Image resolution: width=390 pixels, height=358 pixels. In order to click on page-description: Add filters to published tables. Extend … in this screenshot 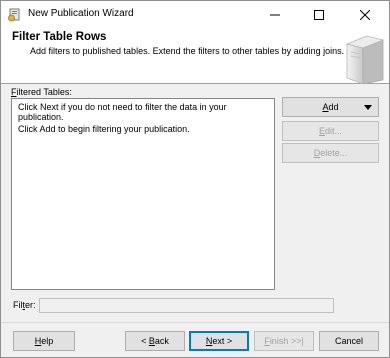, I will do `click(187, 51)`.